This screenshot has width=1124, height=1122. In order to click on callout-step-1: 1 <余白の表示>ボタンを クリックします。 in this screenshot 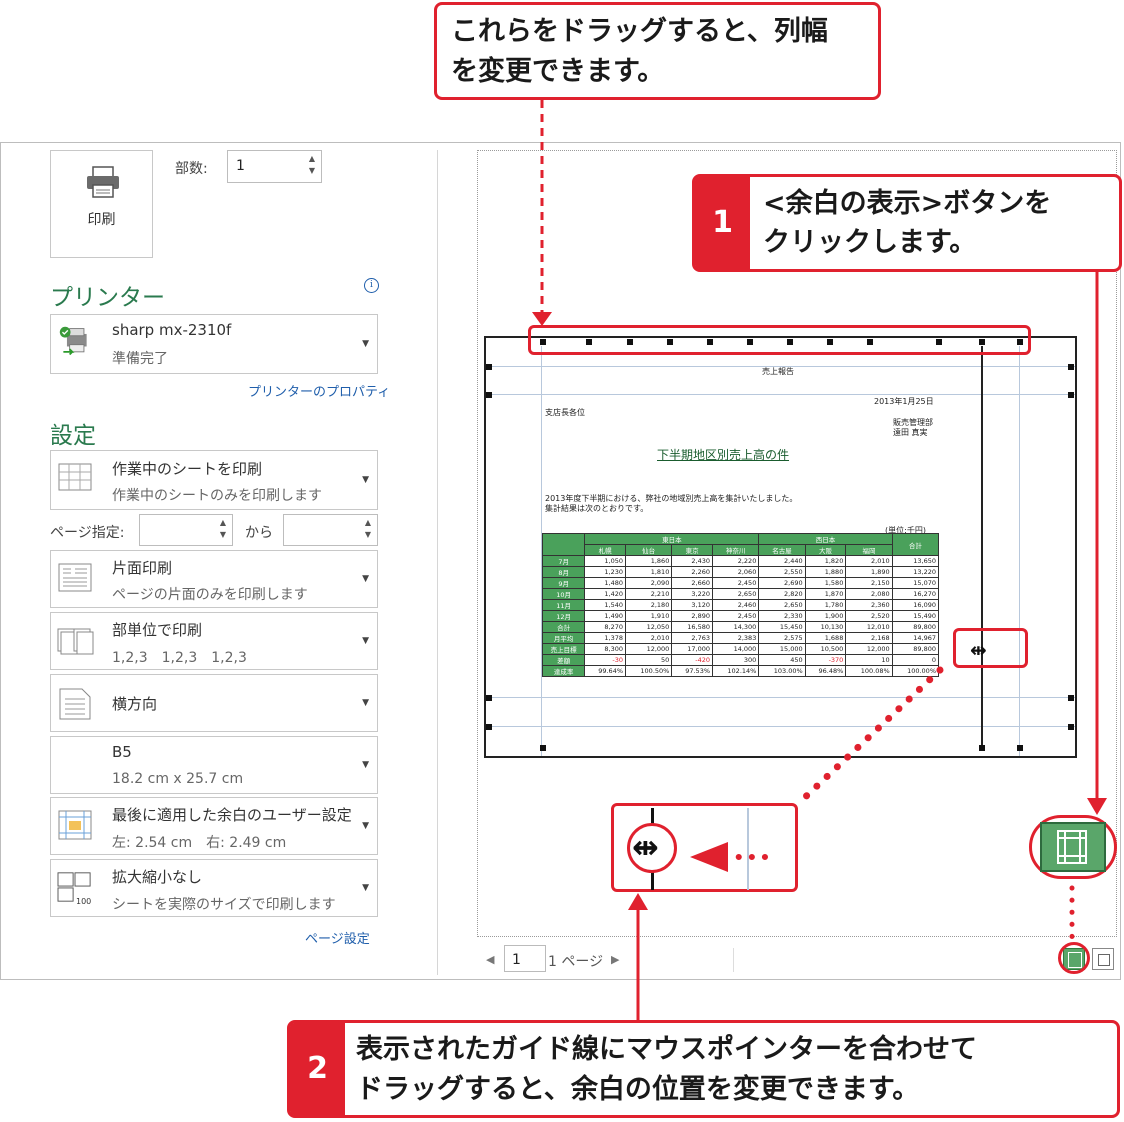, I will do `click(907, 223)`.